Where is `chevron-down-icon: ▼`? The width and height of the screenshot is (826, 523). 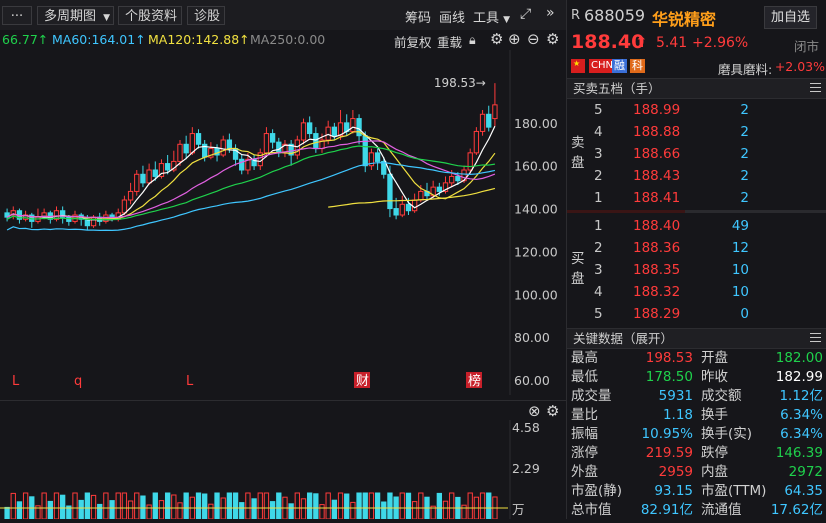
chevron-down-icon: ▼ is located at coordinates (107, 18).